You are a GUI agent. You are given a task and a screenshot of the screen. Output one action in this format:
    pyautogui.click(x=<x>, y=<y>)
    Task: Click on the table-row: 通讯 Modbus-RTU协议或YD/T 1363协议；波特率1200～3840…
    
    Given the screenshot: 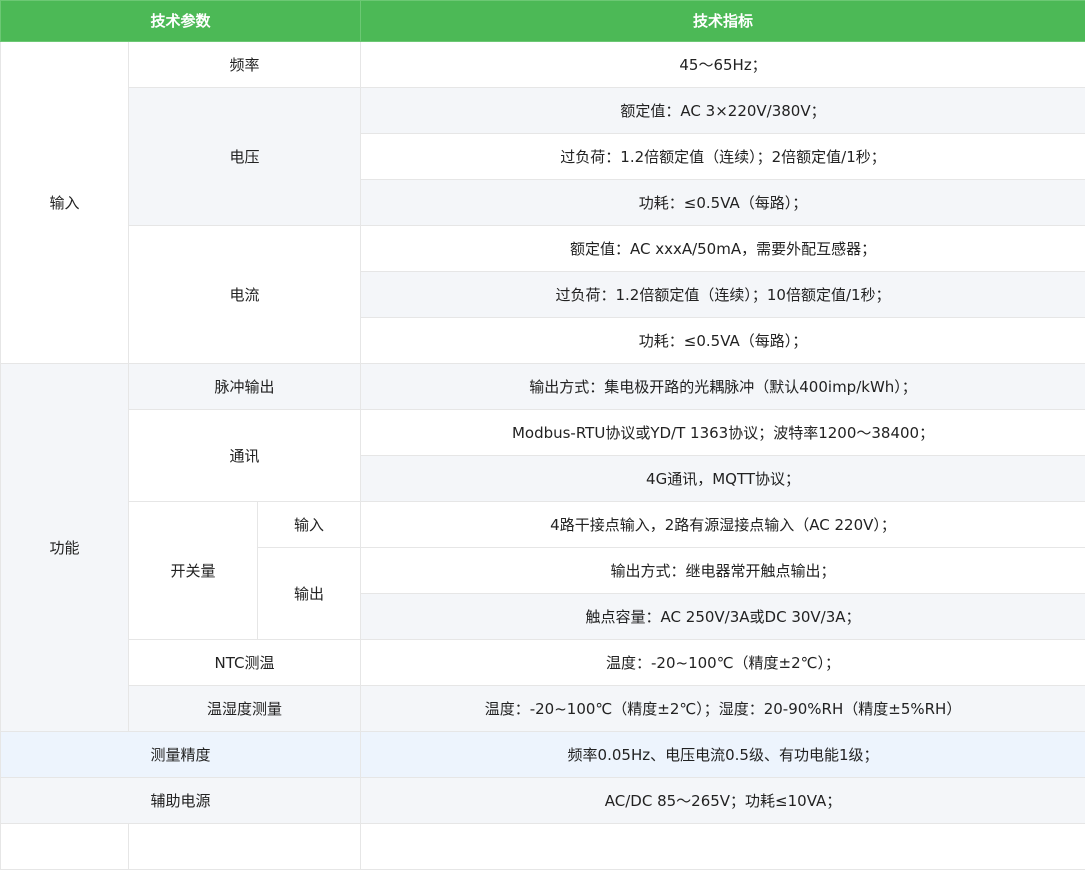 What is the action you would take?
    pyautogui.click(x=543, y=433)
    